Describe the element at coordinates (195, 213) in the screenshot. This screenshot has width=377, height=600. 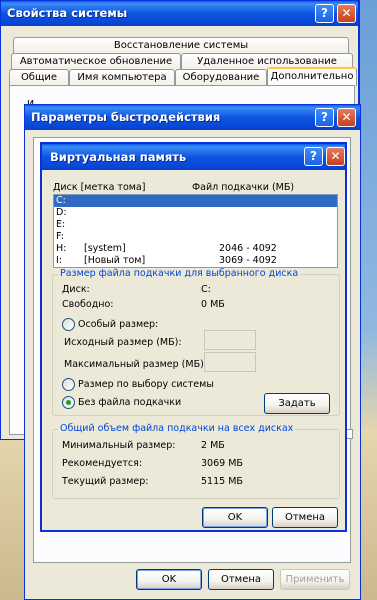
I see `list-item: D:` at that location.